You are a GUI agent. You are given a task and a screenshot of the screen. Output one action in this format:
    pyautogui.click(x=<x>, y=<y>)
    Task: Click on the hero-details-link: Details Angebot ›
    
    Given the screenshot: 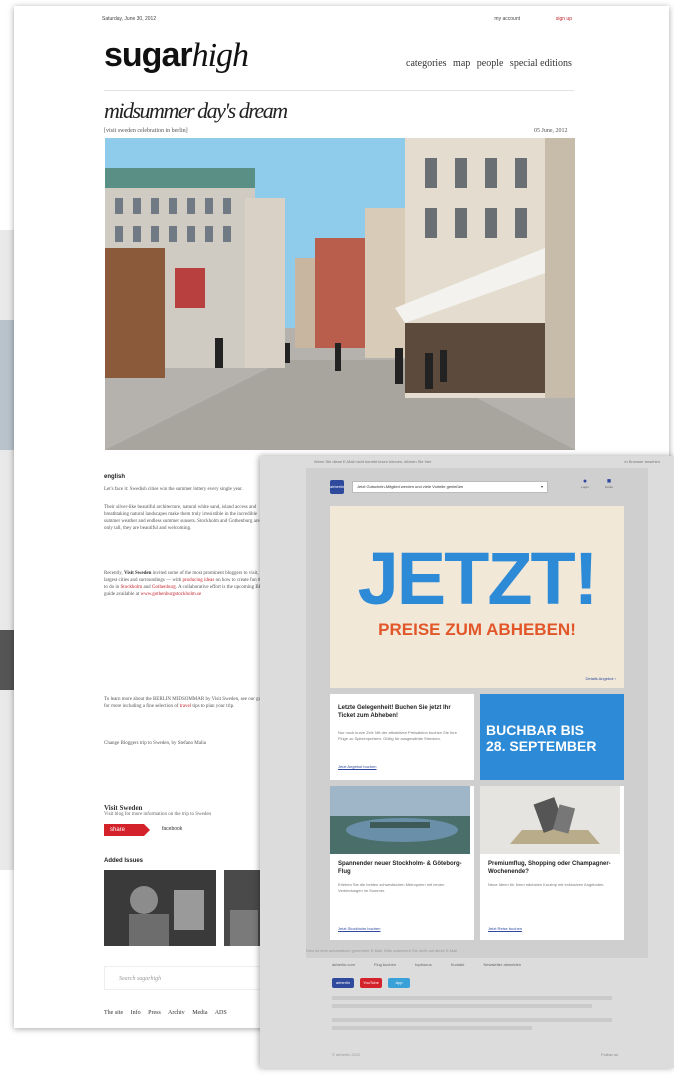 What is the action you would take?
    pyautogui.click(x=601, y=678)
    